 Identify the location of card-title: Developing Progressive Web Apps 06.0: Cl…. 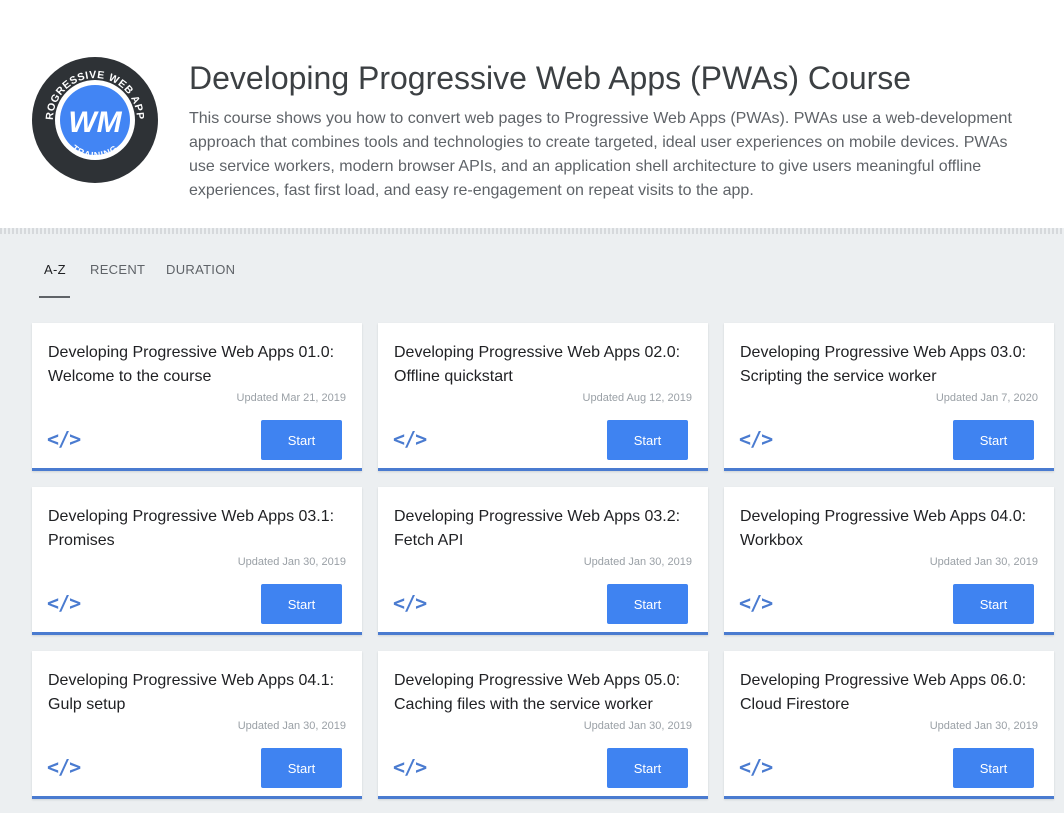
(890, 693).